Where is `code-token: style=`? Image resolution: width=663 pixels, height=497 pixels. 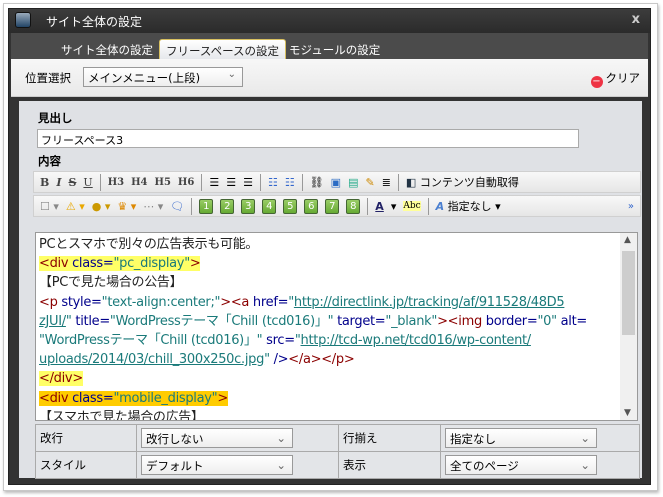 code-token: style= is located at coordinates (79, 302).